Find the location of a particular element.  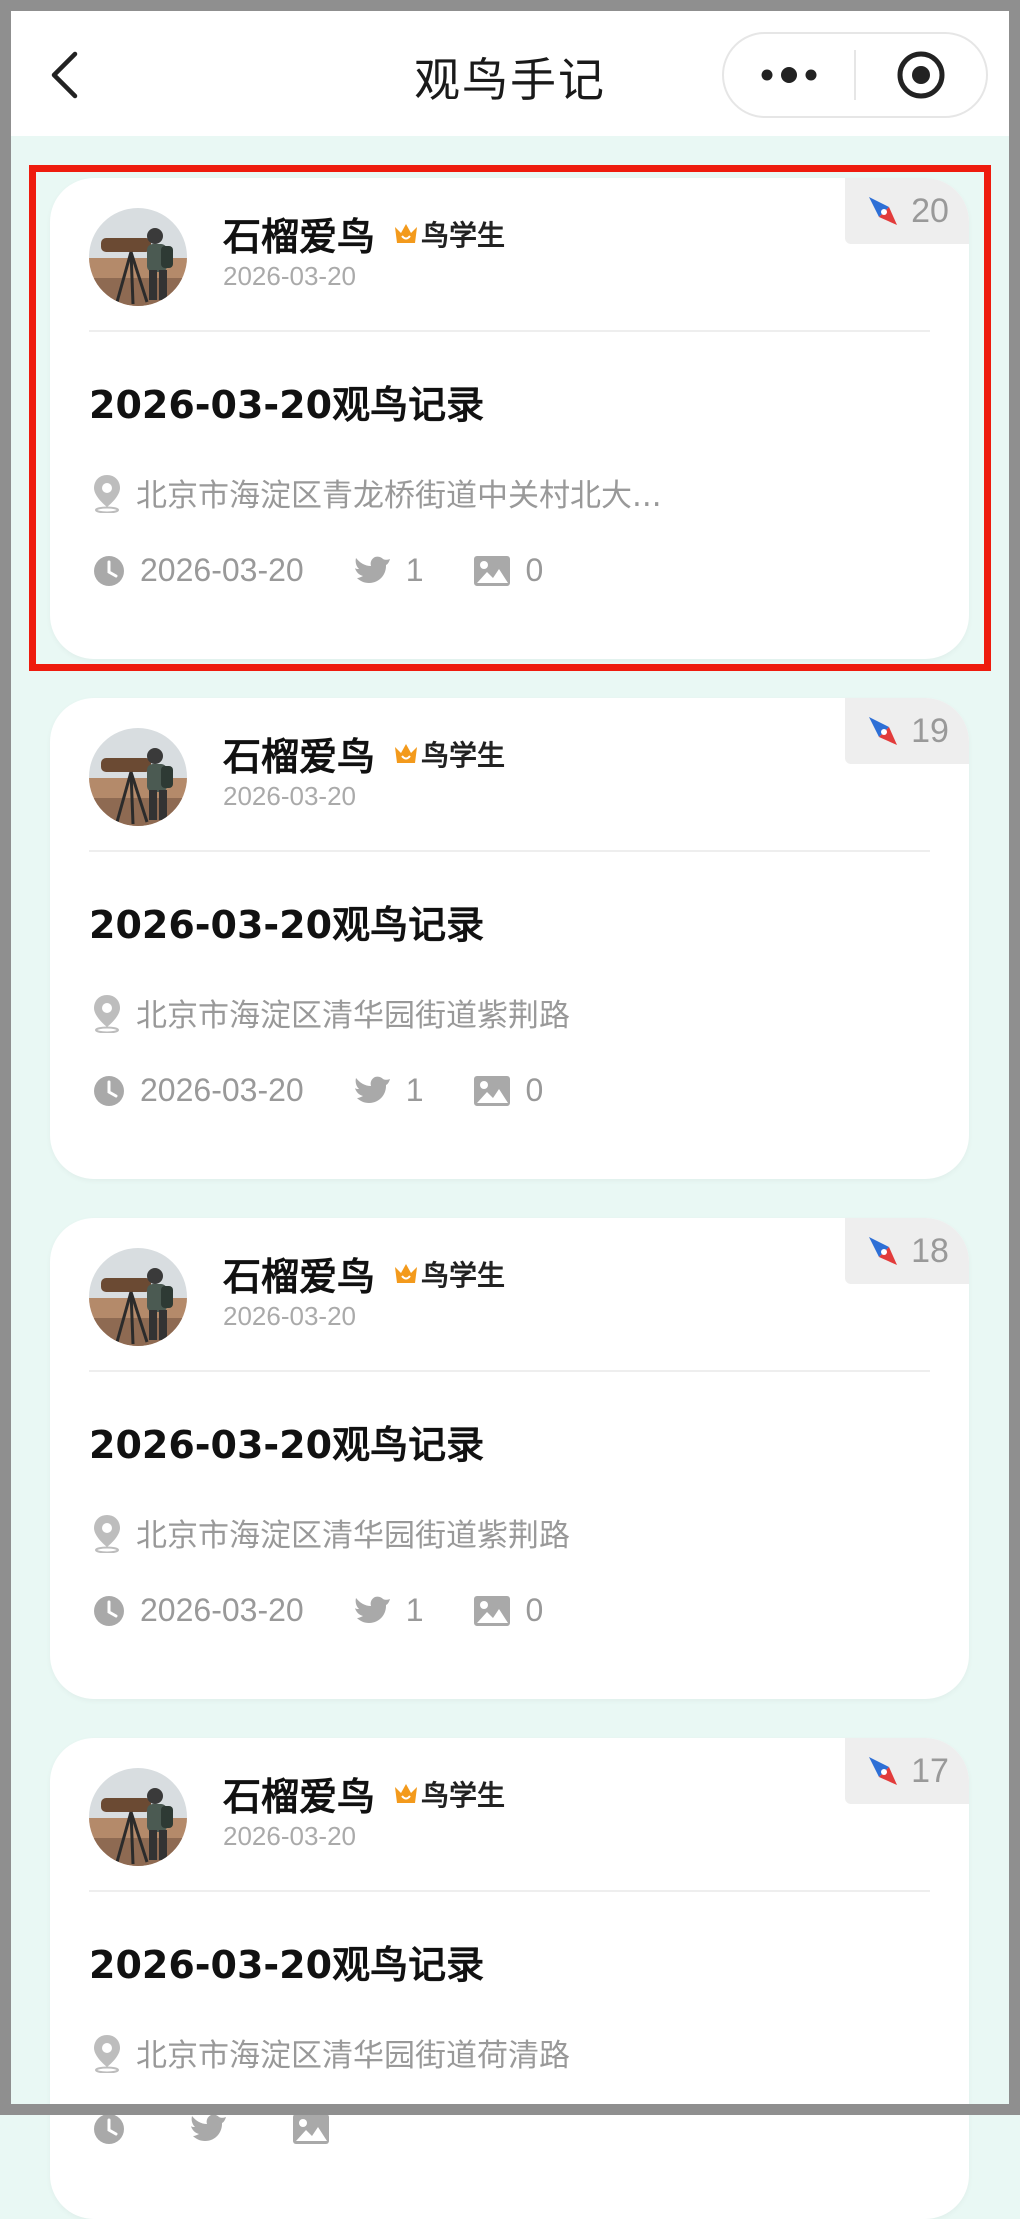

mini-program-capsule is located at coordinates (855, 75).